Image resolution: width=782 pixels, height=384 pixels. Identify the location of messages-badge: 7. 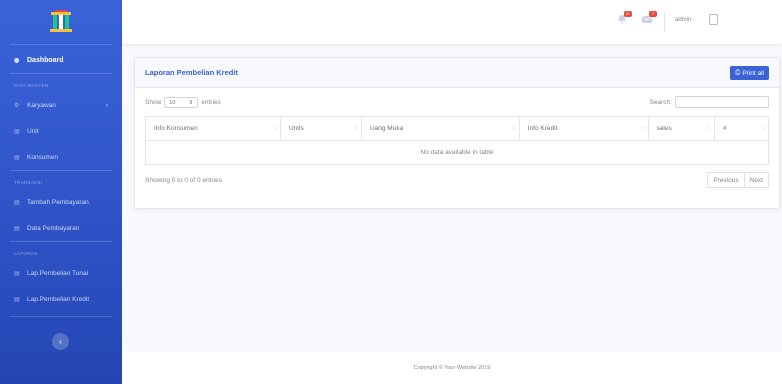
(653, 14).